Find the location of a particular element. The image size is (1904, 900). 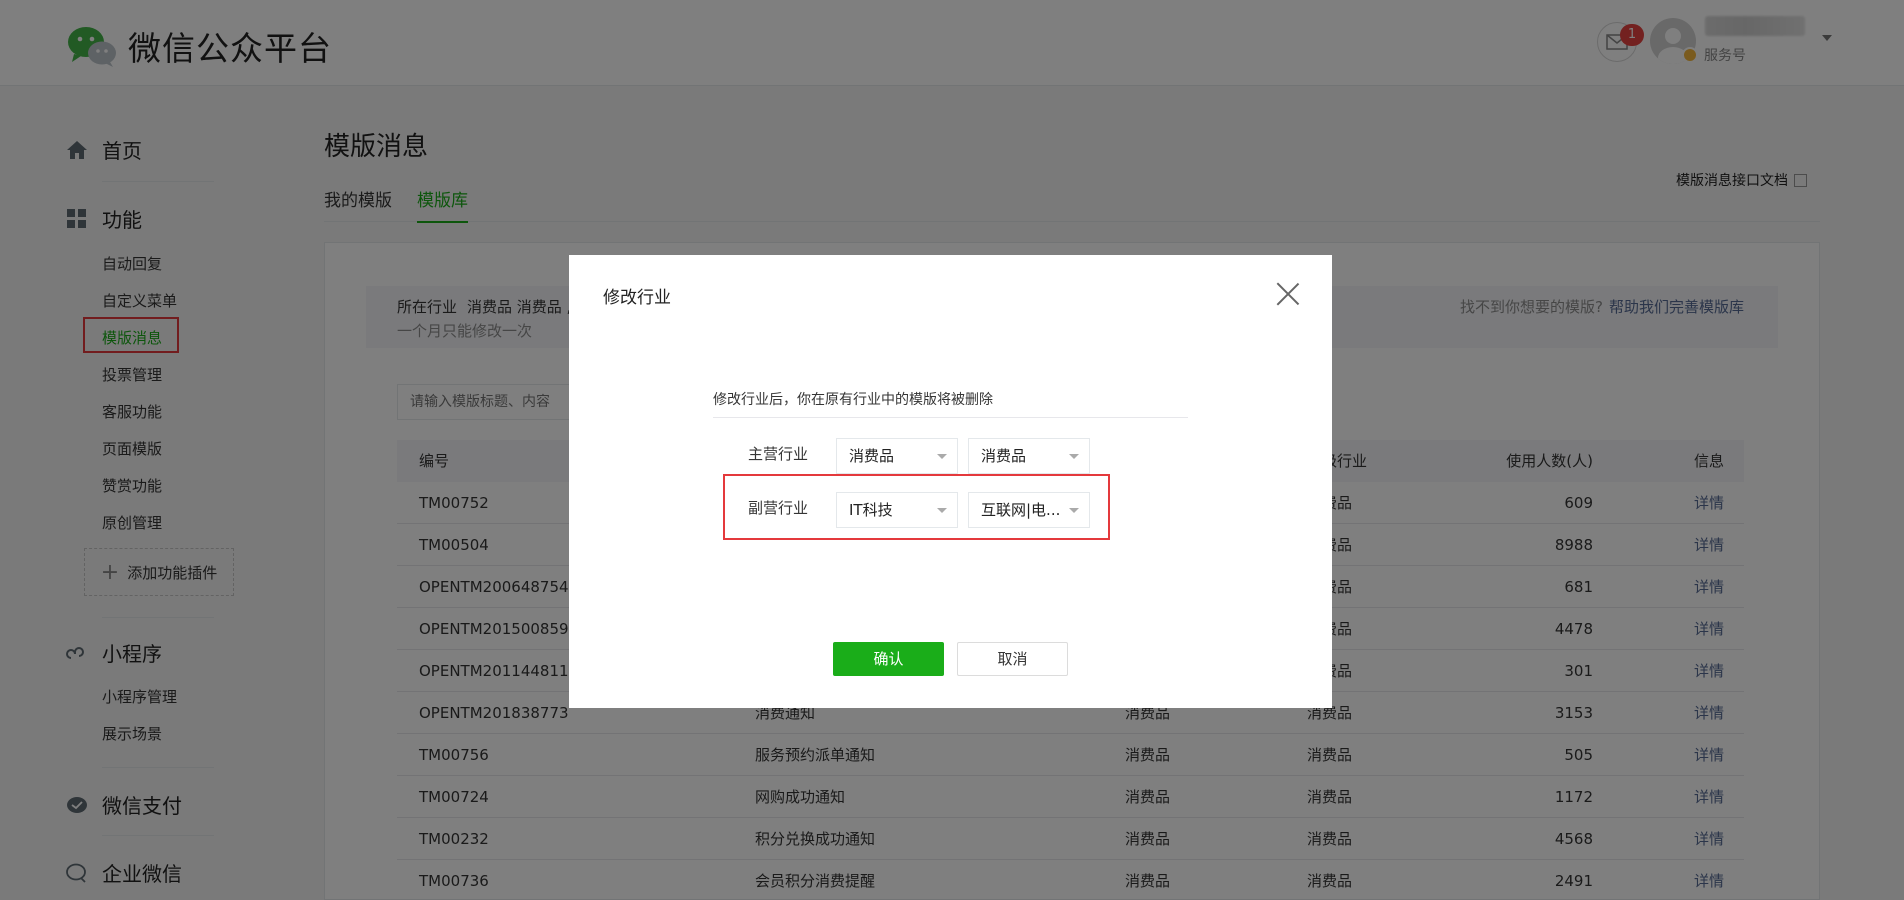

secondary-industry-label: 副营行业 is located at coordinates (778, 508).